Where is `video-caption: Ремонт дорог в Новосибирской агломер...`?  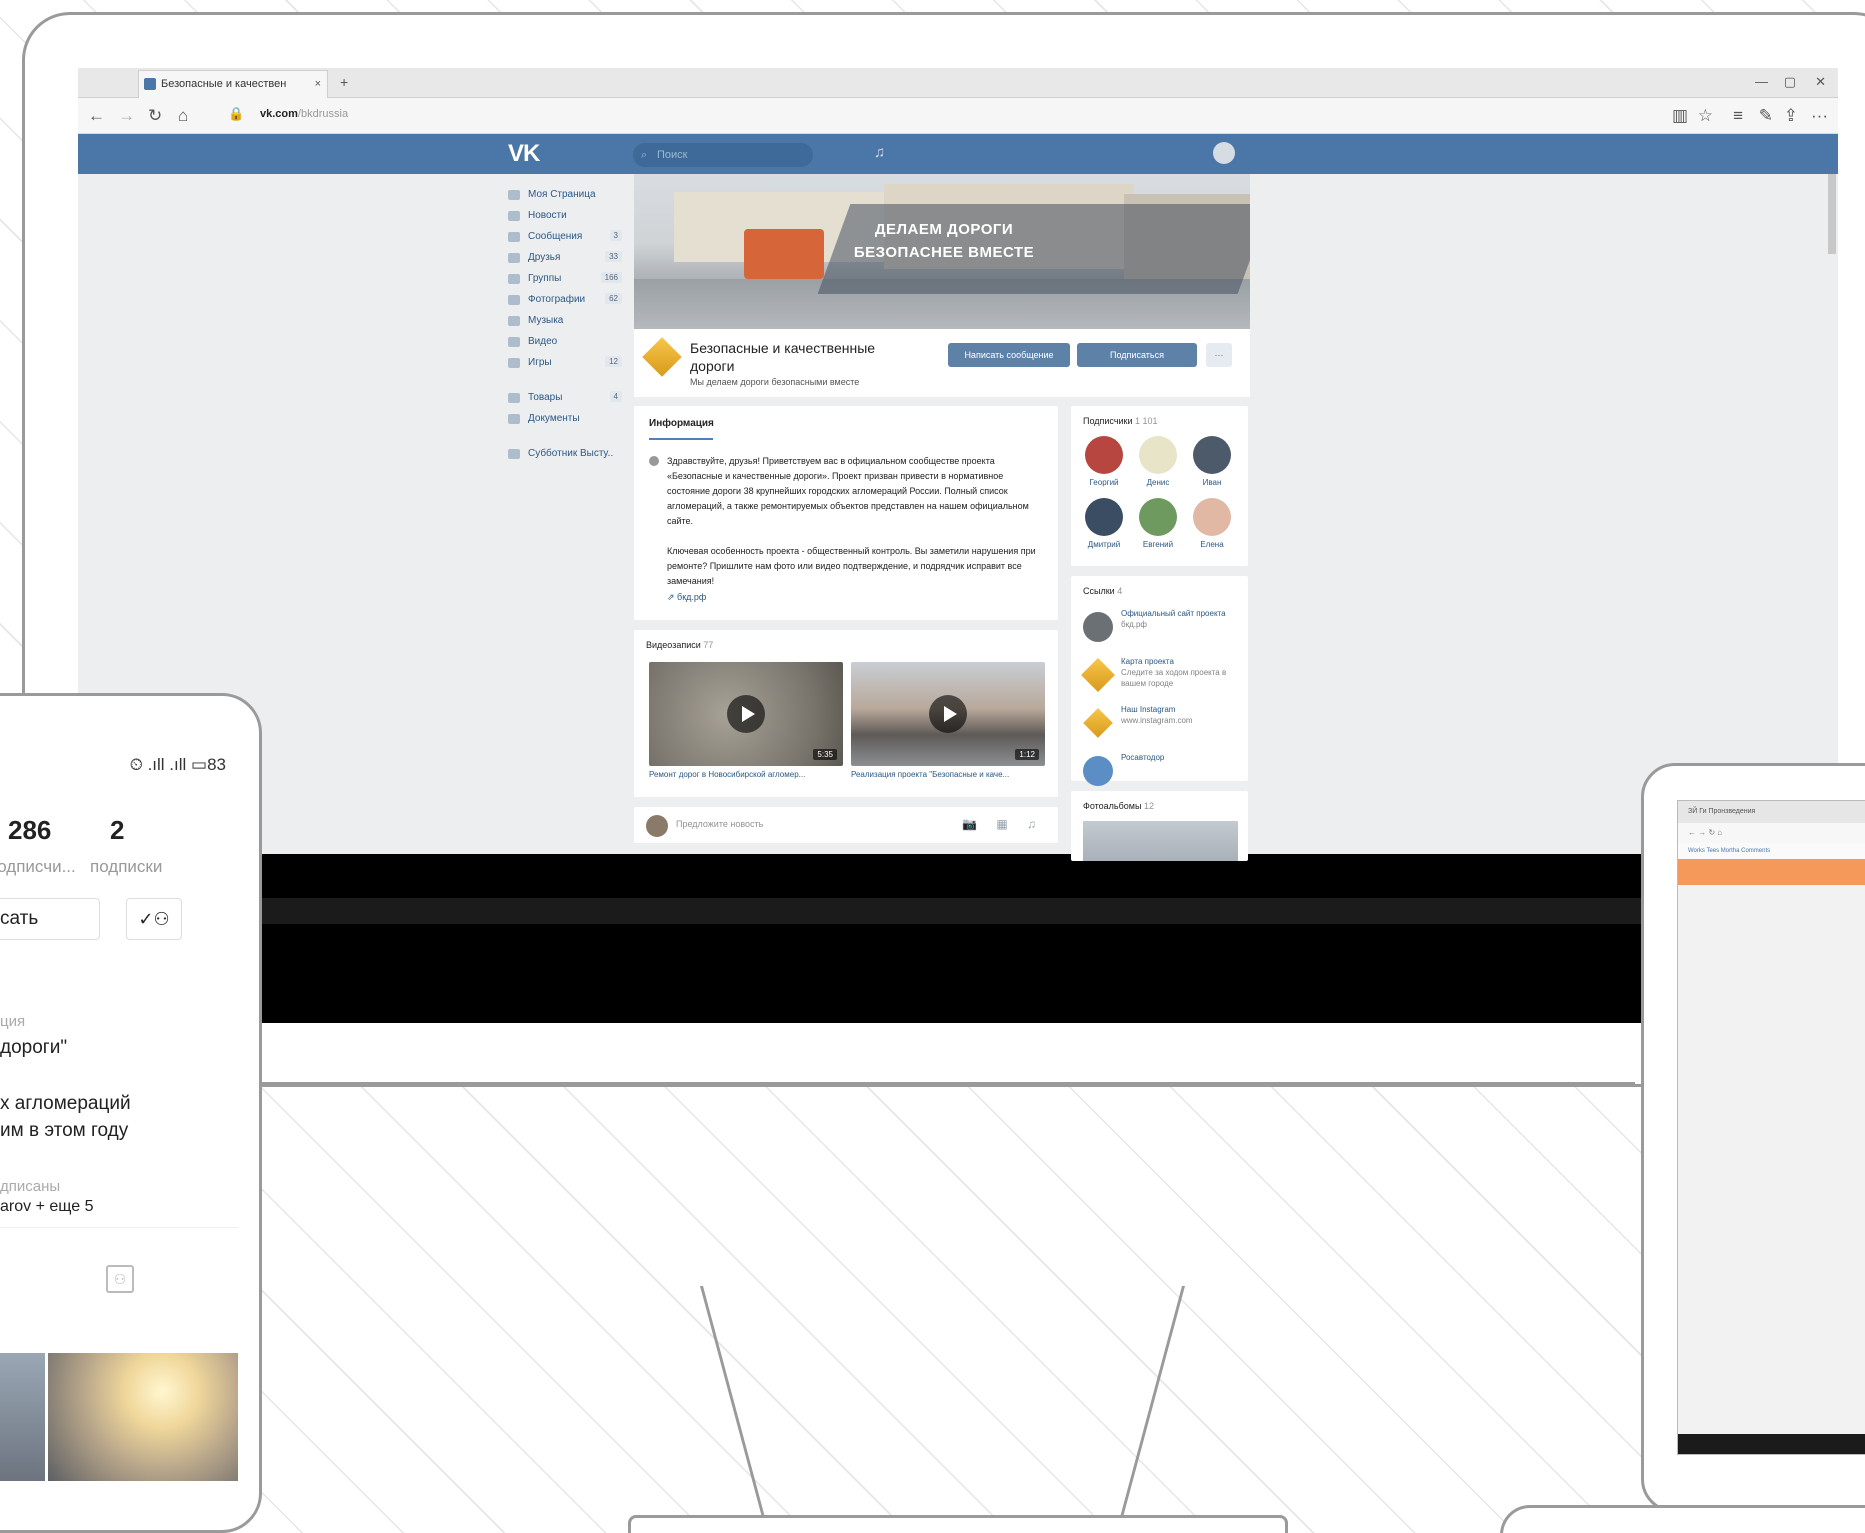 video-caption: Ремонт дорог в Новосибирской агломер... is located at coordinates (746, 774).